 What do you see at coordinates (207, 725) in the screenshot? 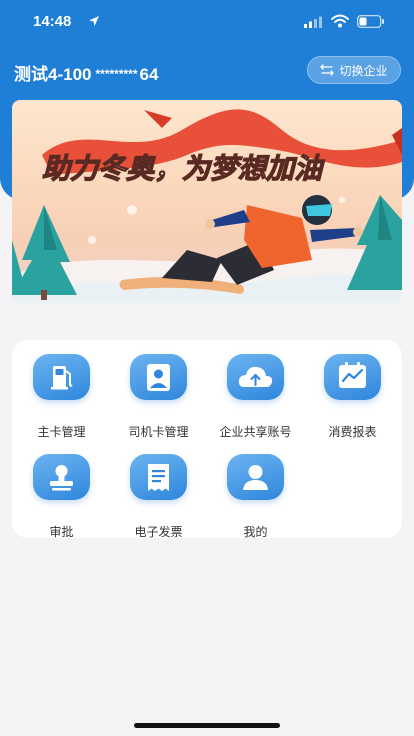
I see `home-indicator` at bounding box center [207, 725].